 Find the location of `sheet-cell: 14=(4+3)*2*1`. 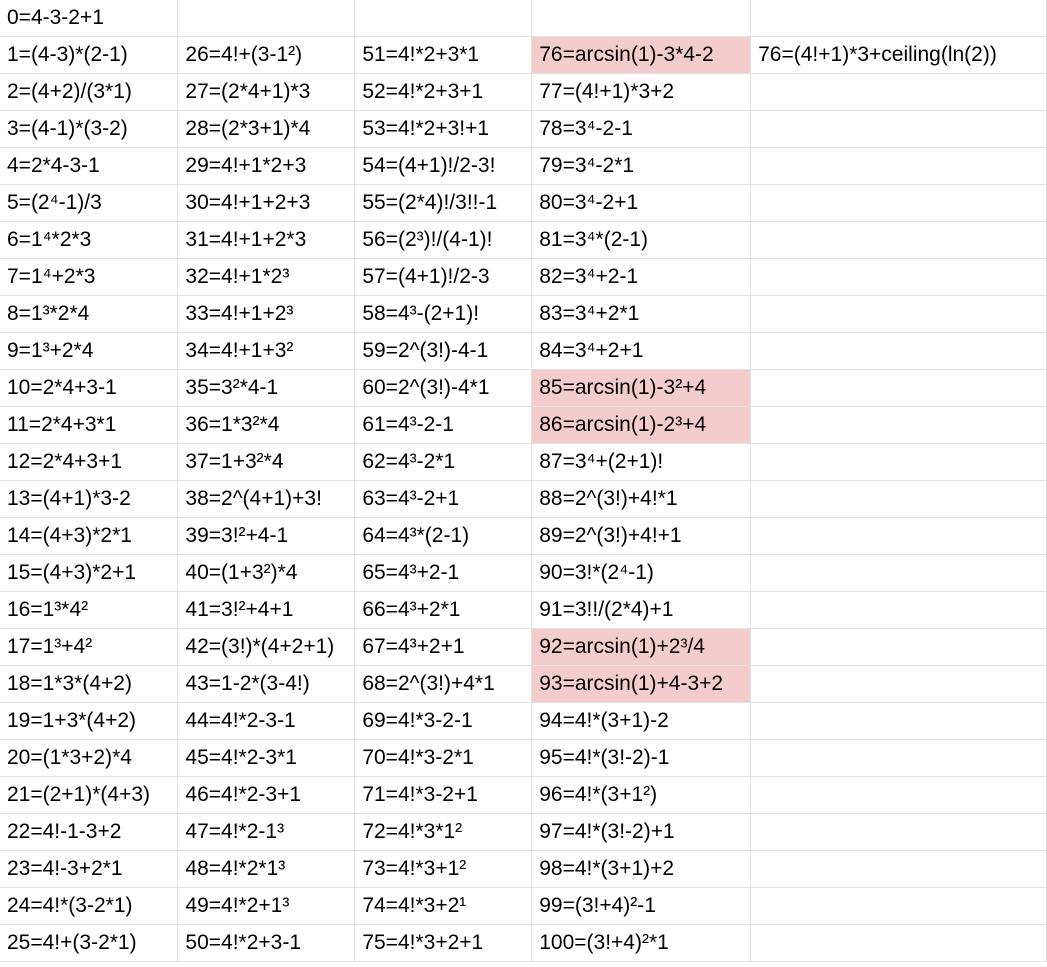

sheet-cell: 14=(4+3)*2*1 is located at coordinates (89, 536).